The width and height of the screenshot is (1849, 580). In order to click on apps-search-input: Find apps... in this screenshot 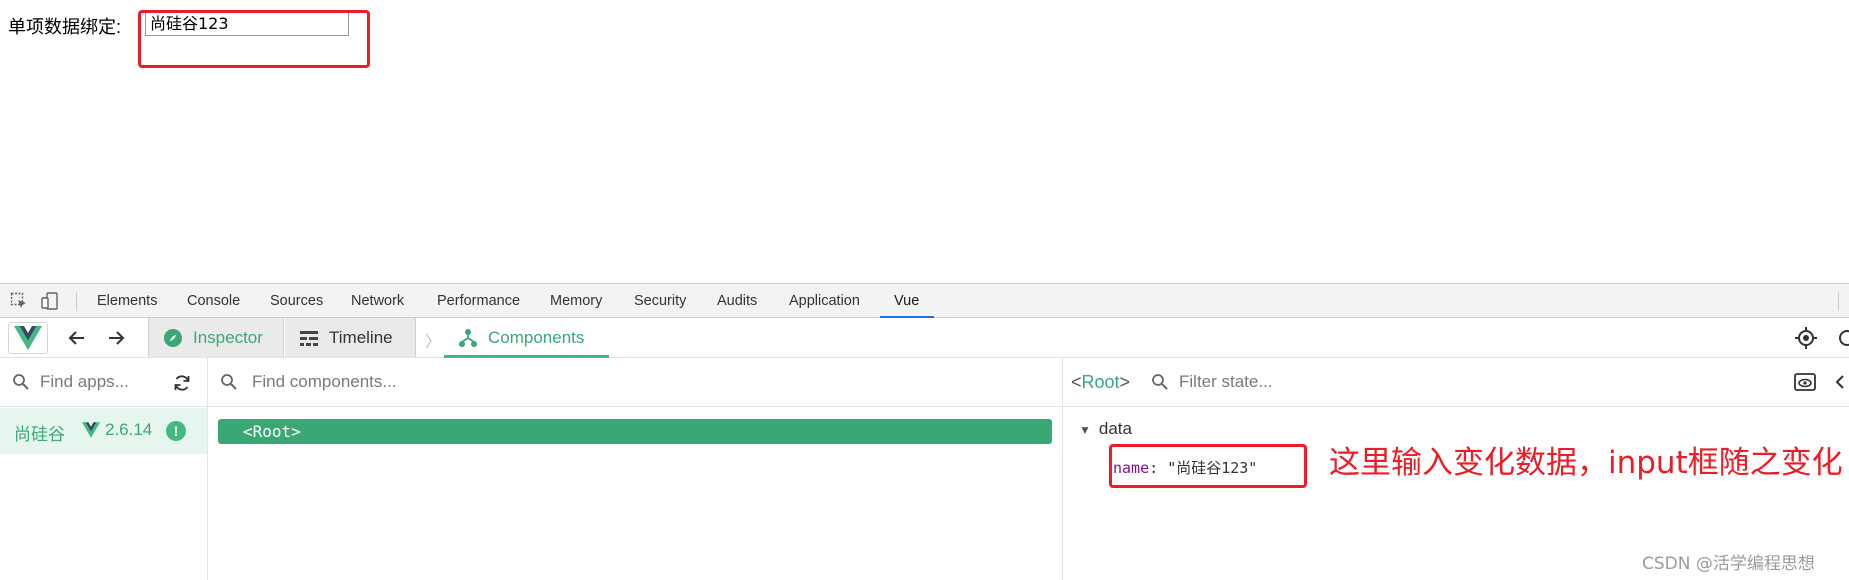, I will do `click(84, 382)`.